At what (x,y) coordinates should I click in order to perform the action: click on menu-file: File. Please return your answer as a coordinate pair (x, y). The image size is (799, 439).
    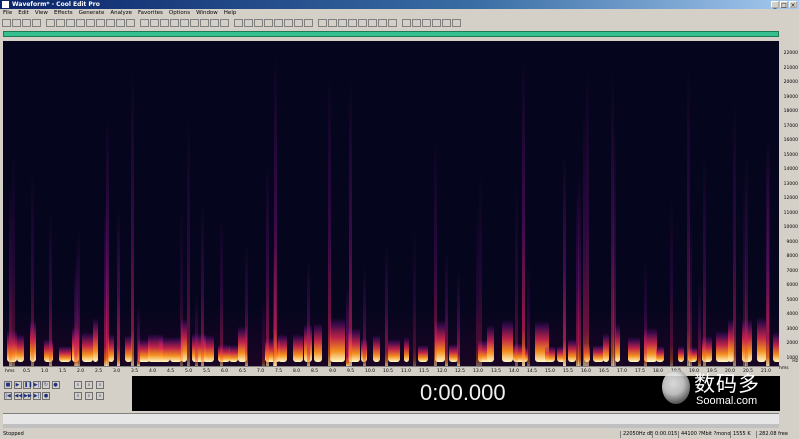
    Looking at the image, I should click on (7, 13).